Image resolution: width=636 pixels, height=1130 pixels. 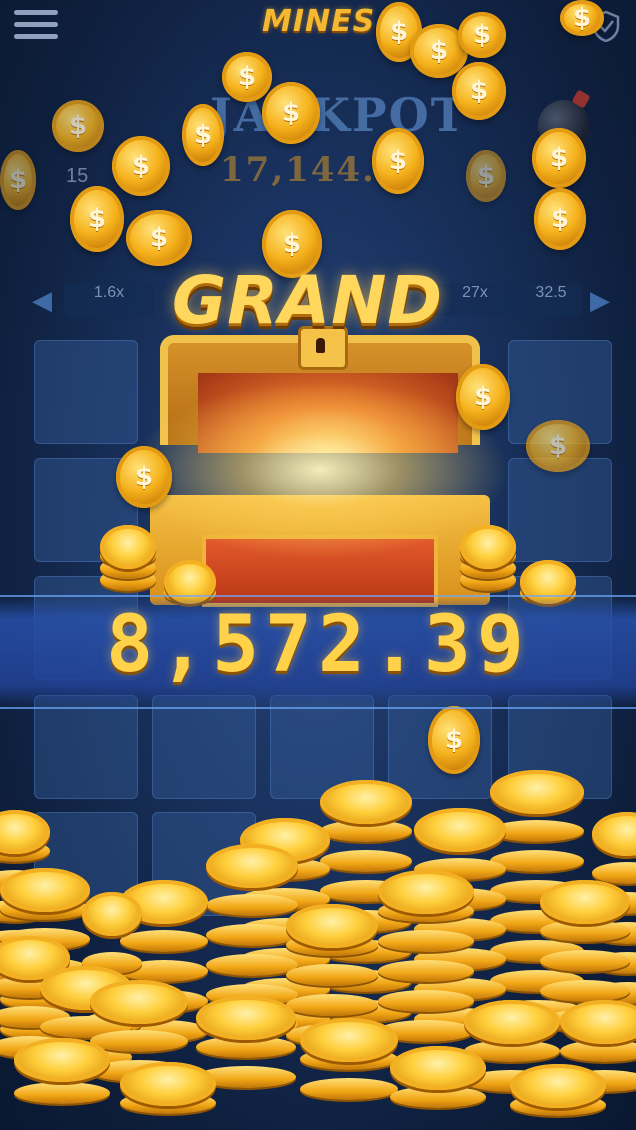 I want to click on level-number: 15, so click(x=77, y=176).